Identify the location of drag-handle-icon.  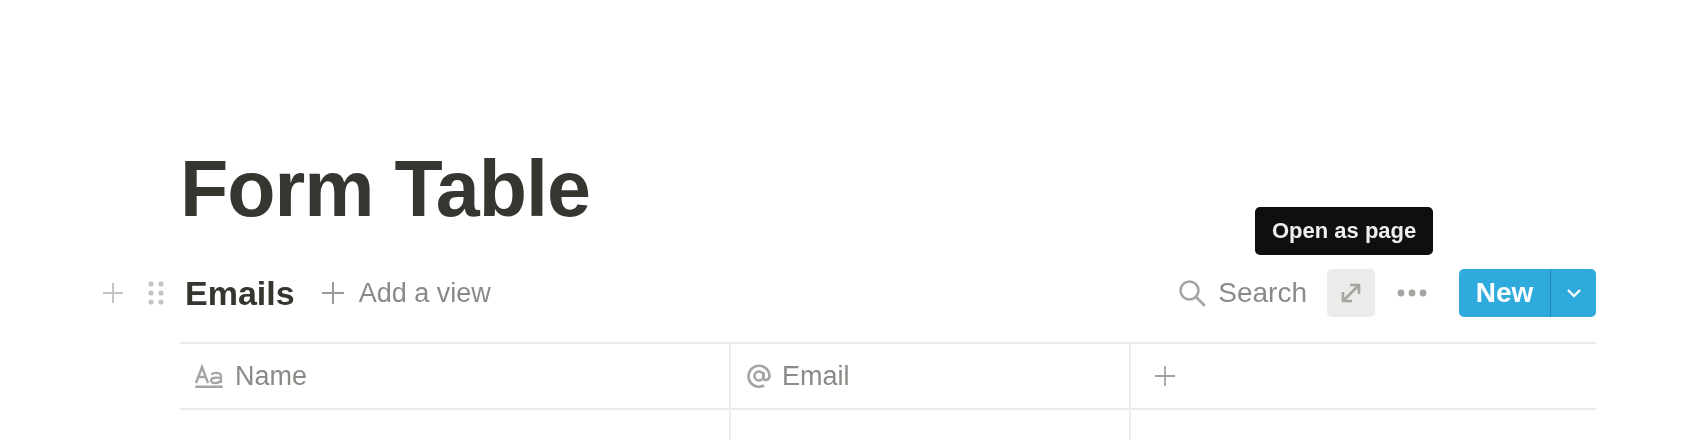
(156, 293).